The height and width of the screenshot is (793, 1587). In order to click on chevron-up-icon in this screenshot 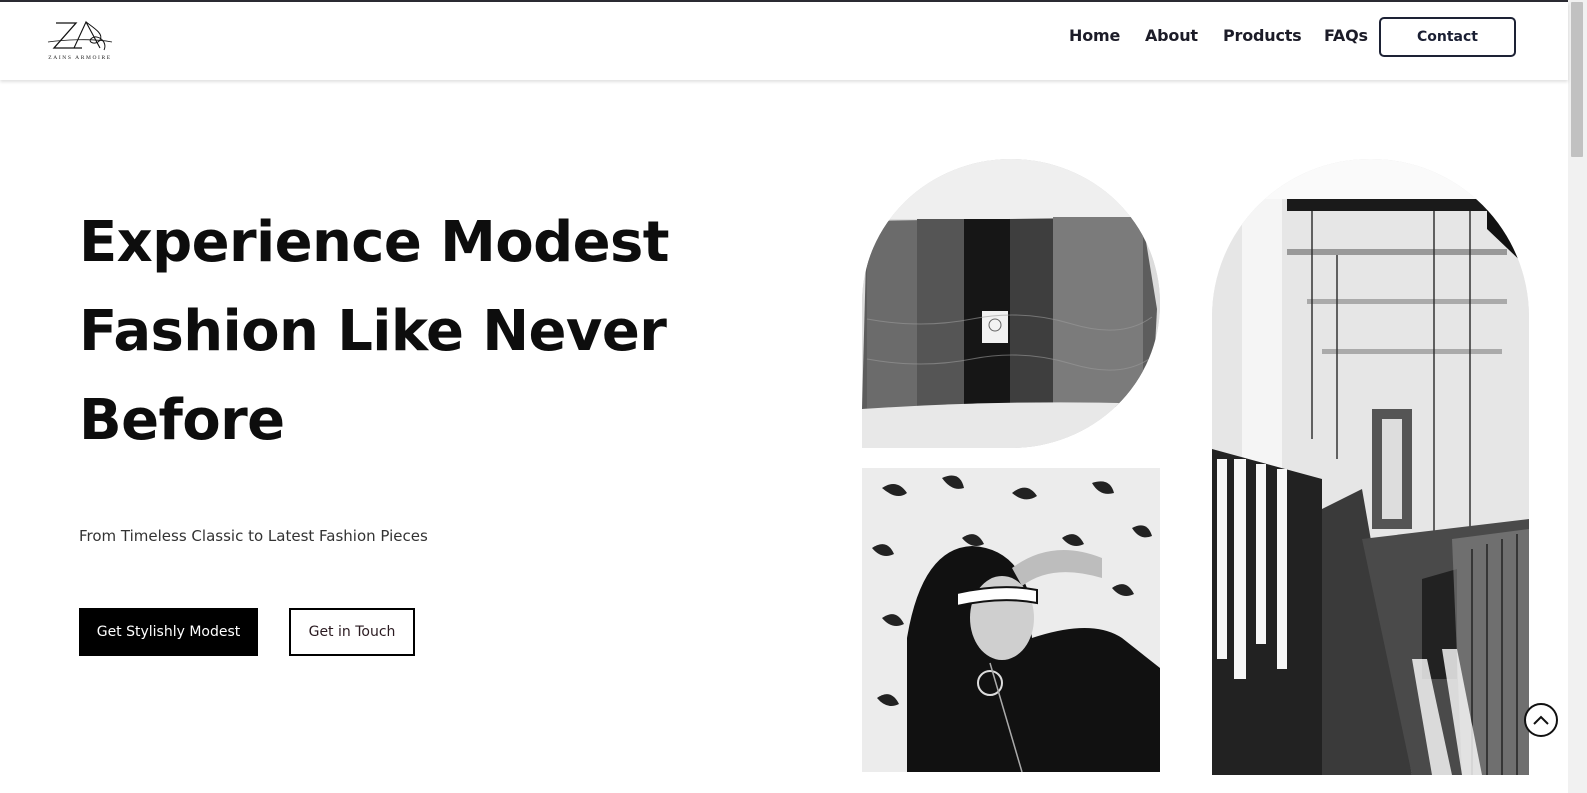, I will do `click(1541, 720)`.